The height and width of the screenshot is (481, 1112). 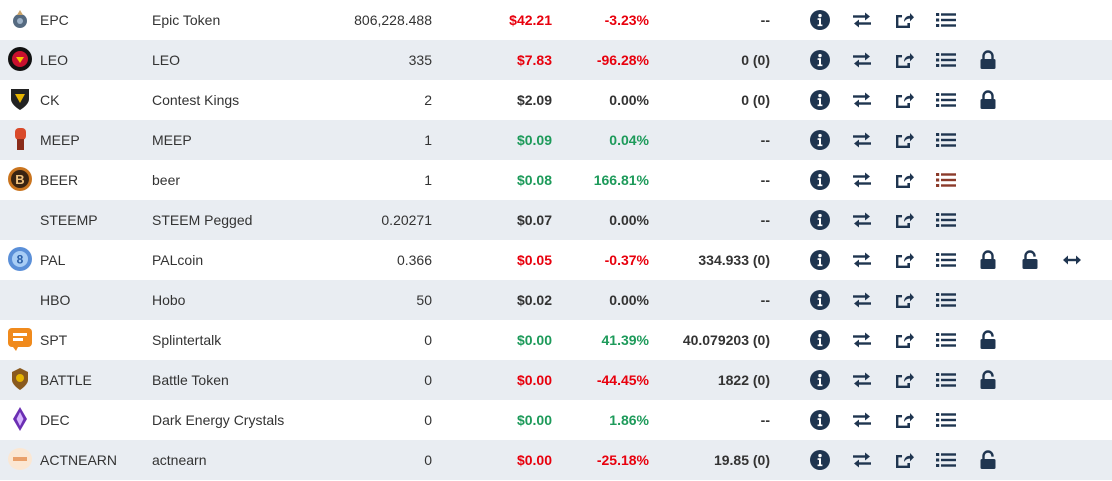 I want to click on token-name: actnearn, so click(x=179, y=460).